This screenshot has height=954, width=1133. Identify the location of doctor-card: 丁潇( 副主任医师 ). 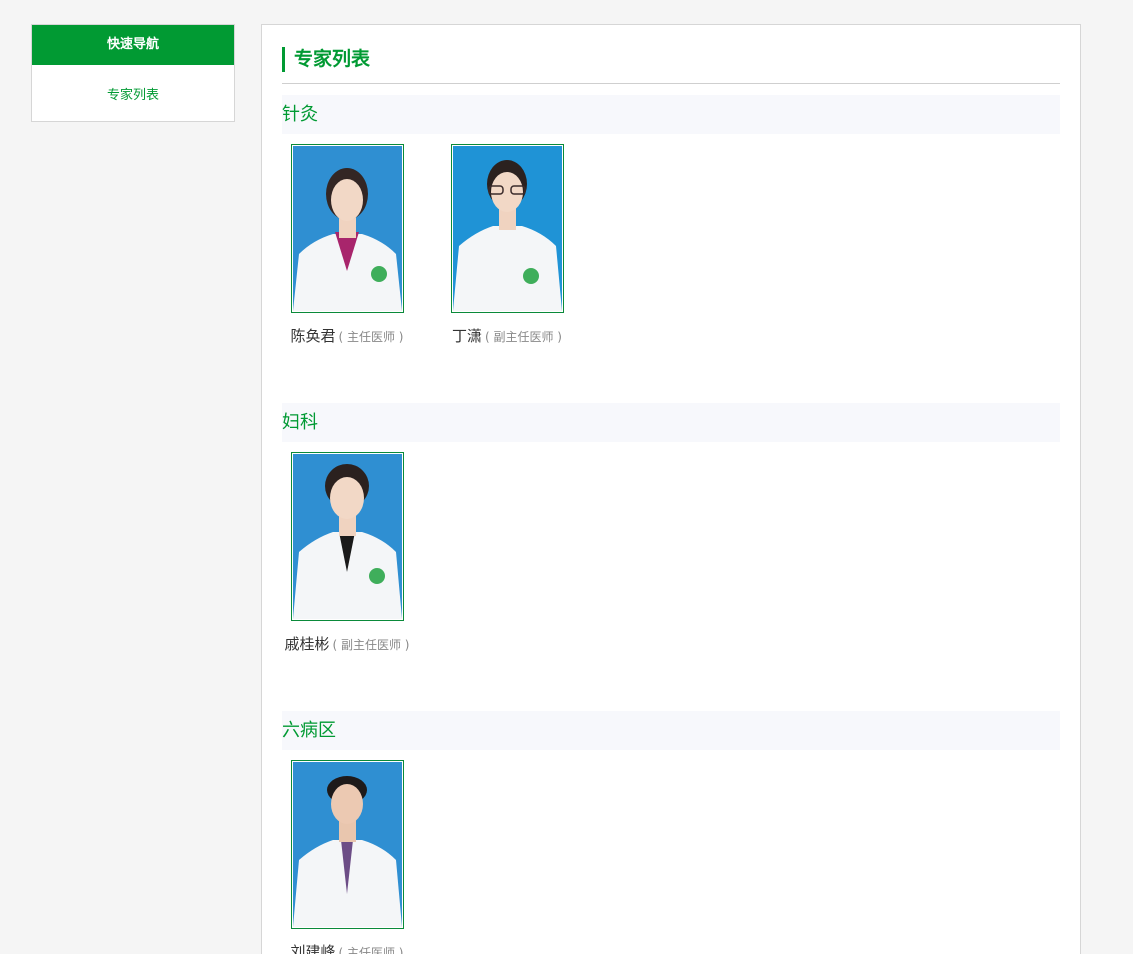
(507, 245).